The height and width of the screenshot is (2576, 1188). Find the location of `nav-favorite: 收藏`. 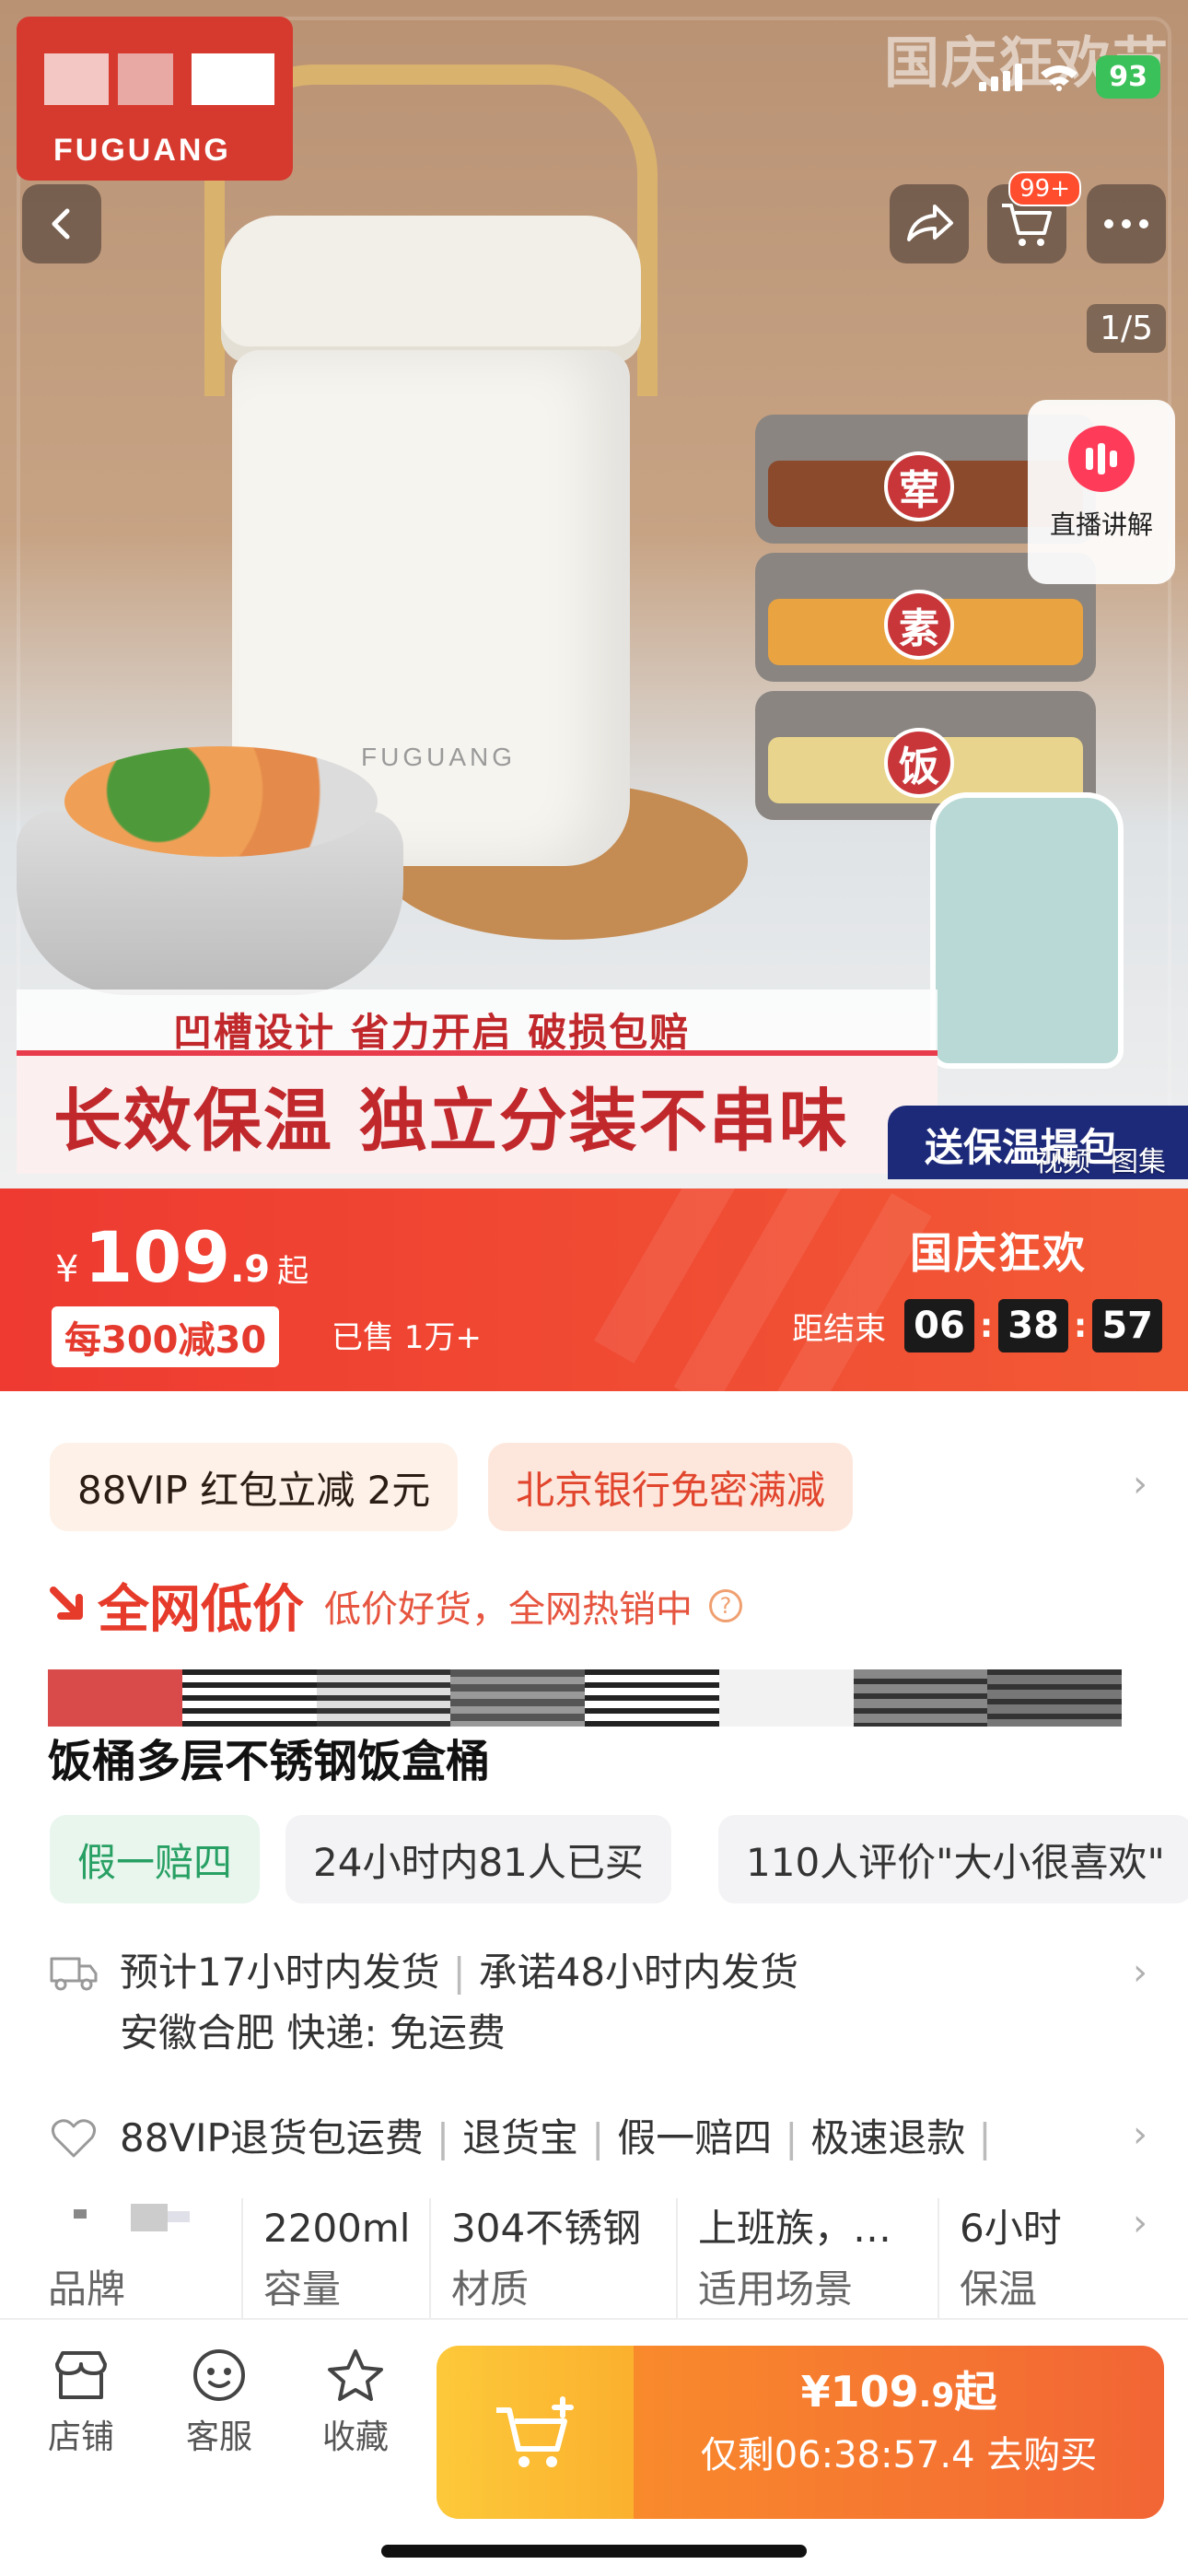

nav-favorite: 收藏 is located at coordinates (355, 2403).